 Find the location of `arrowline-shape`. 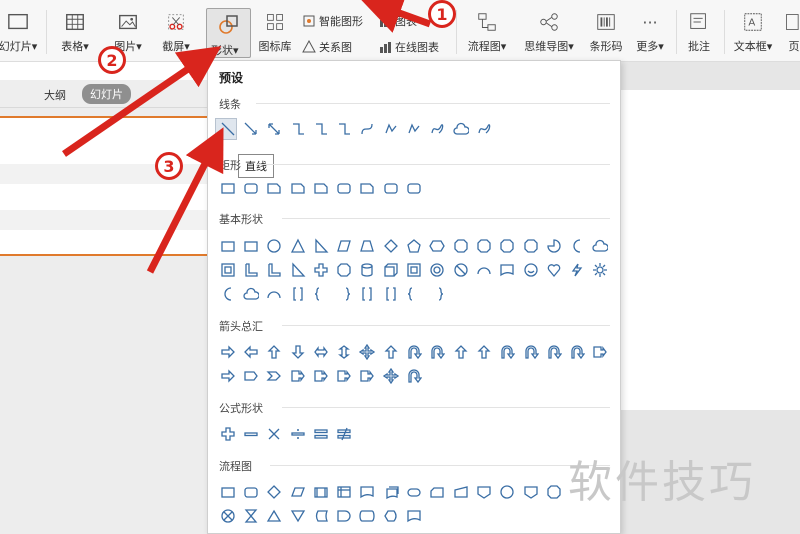

arrowline-shape is located at coordinates (250, 129).